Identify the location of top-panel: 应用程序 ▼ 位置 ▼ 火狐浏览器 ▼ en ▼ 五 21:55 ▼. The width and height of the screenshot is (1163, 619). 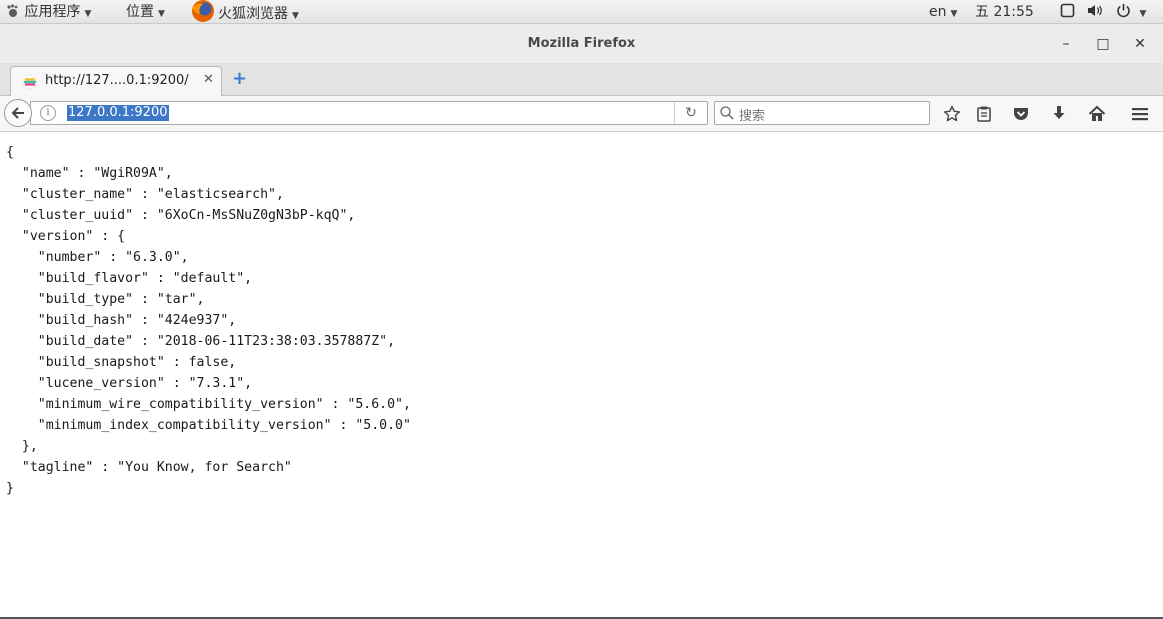
(581, 12).